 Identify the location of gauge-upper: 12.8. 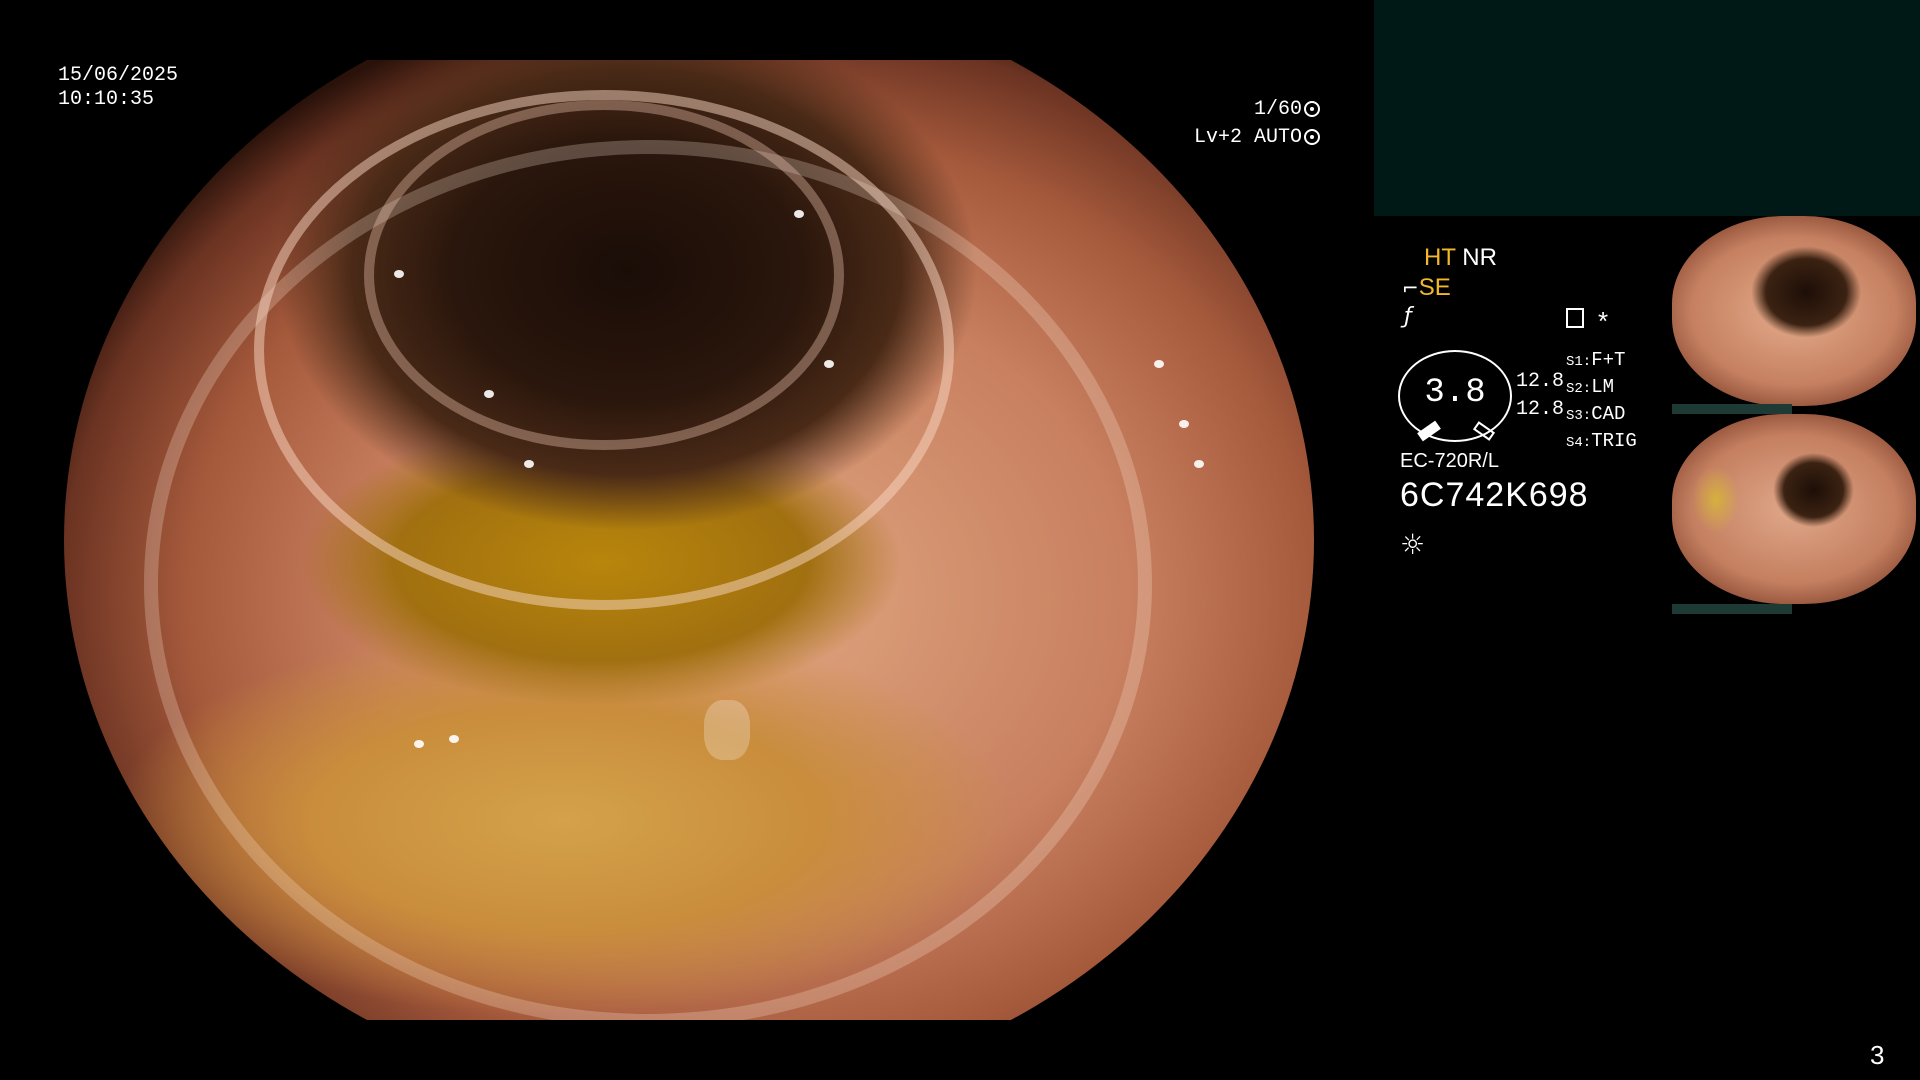
(1540, 381).